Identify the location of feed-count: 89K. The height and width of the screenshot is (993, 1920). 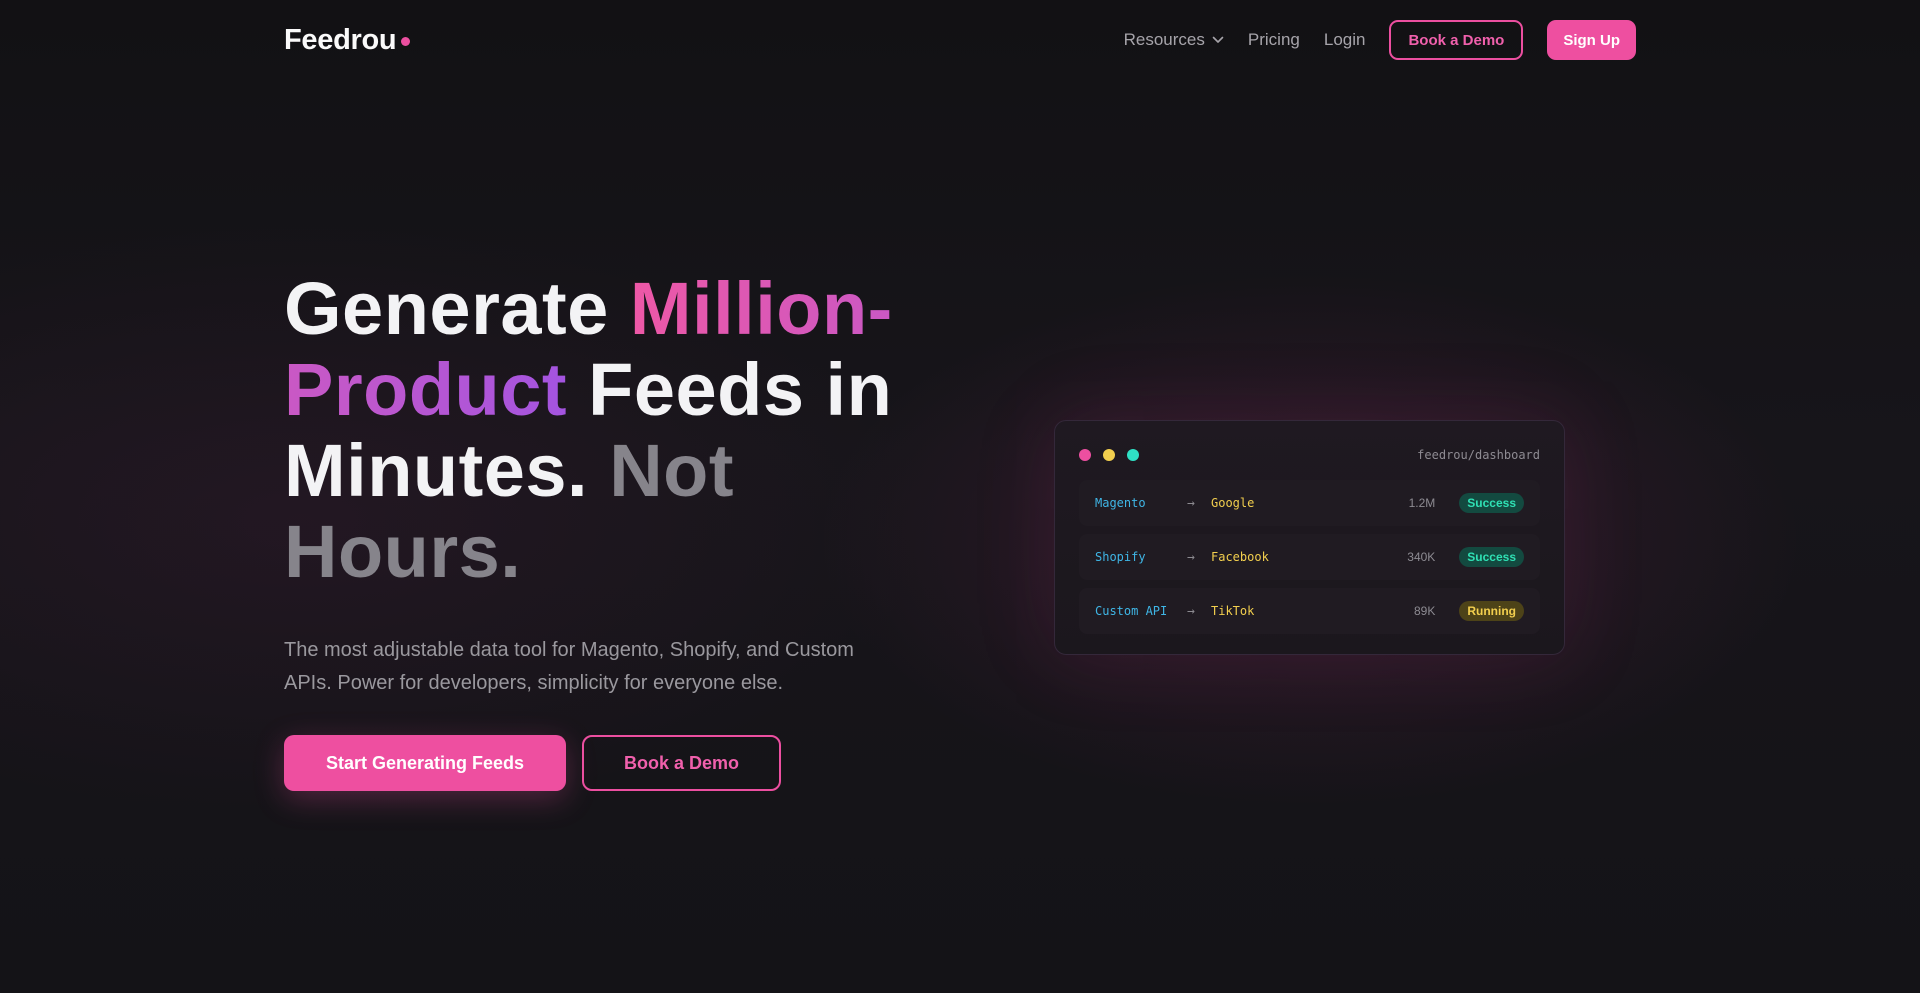
(1424, 611).